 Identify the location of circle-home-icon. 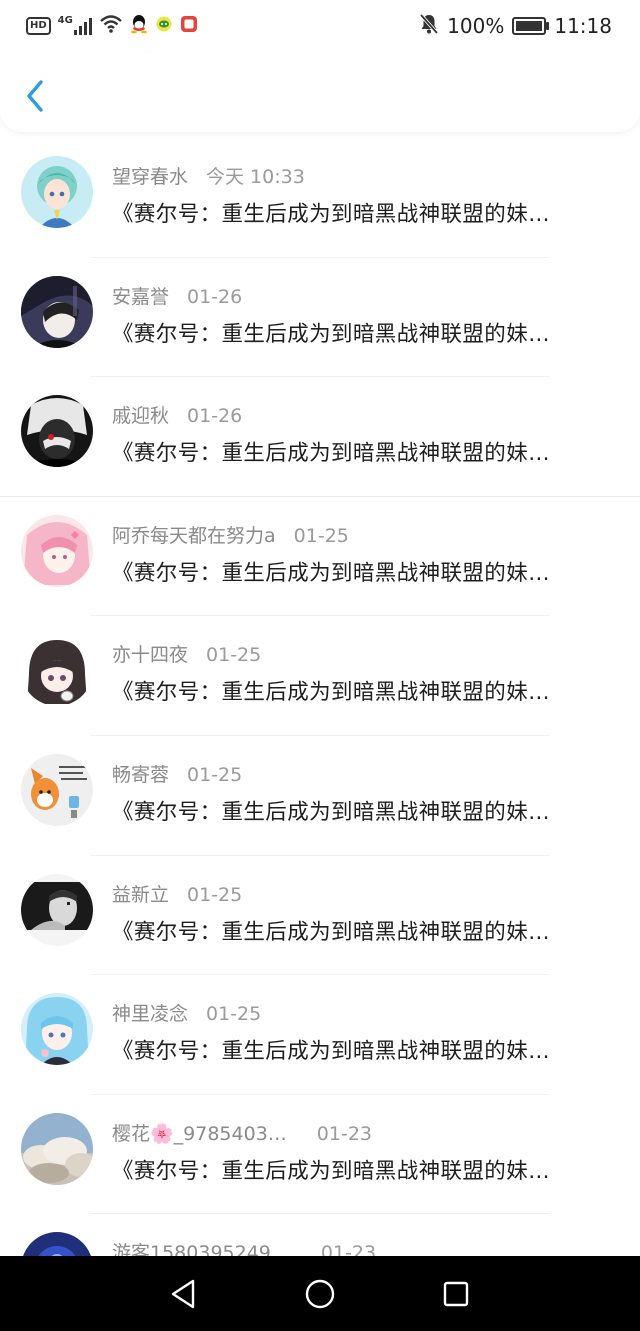
(320, 1294).